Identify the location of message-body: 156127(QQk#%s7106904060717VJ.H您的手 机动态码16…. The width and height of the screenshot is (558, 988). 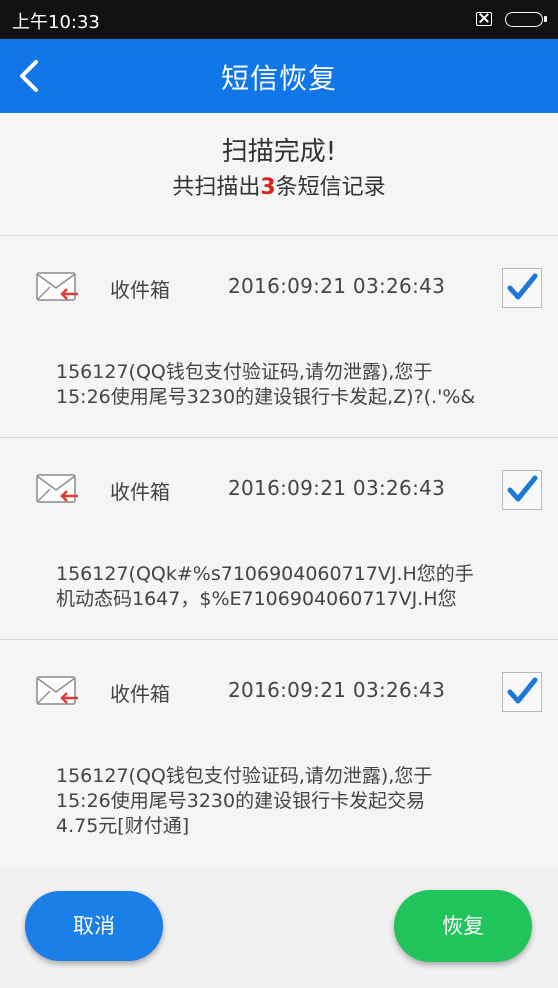
(291, 587).